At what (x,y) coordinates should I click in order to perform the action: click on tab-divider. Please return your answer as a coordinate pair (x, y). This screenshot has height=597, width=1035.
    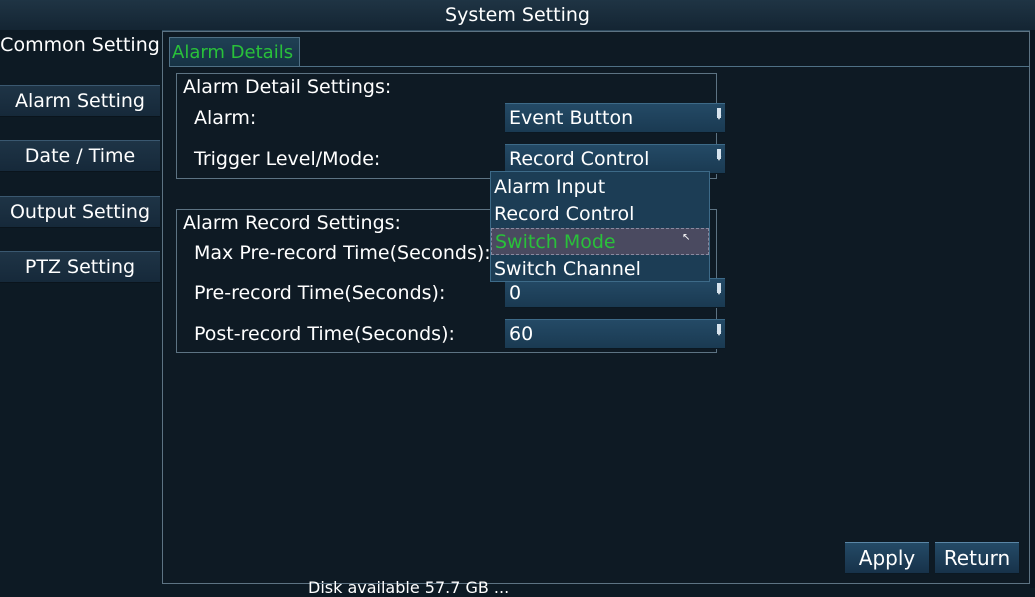
    Looking at the image, I should click on (599, 66).